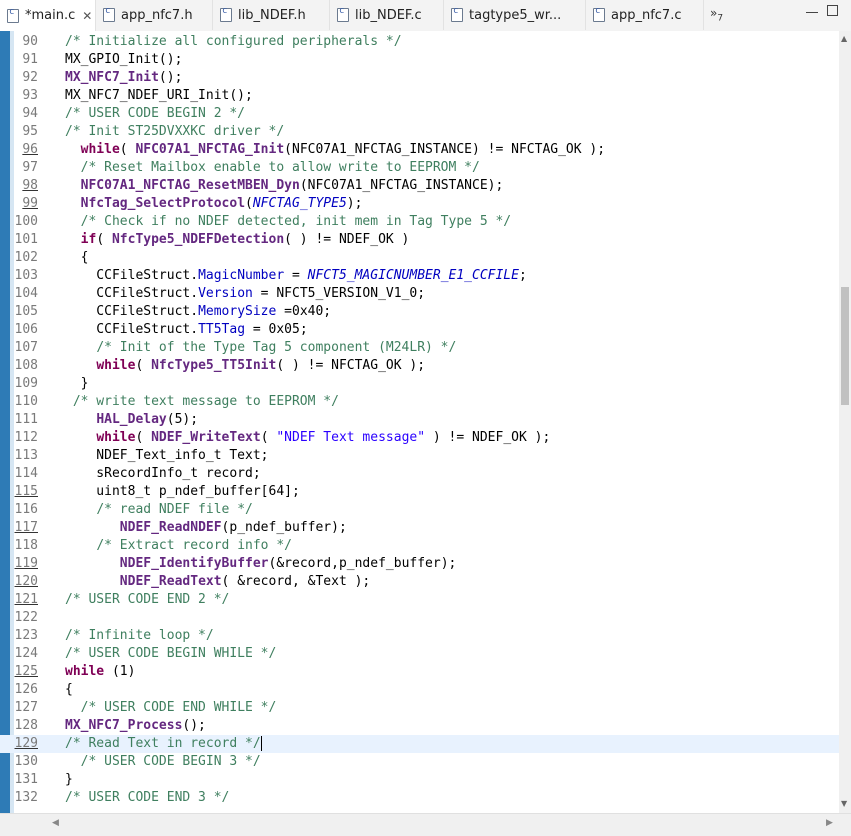 This screenshot has height=836, width=851. Describe the element at coordinates (174, 132) in the screenshot. I see `code-text: /* Init ST25DVXXKC driver */` at that location.